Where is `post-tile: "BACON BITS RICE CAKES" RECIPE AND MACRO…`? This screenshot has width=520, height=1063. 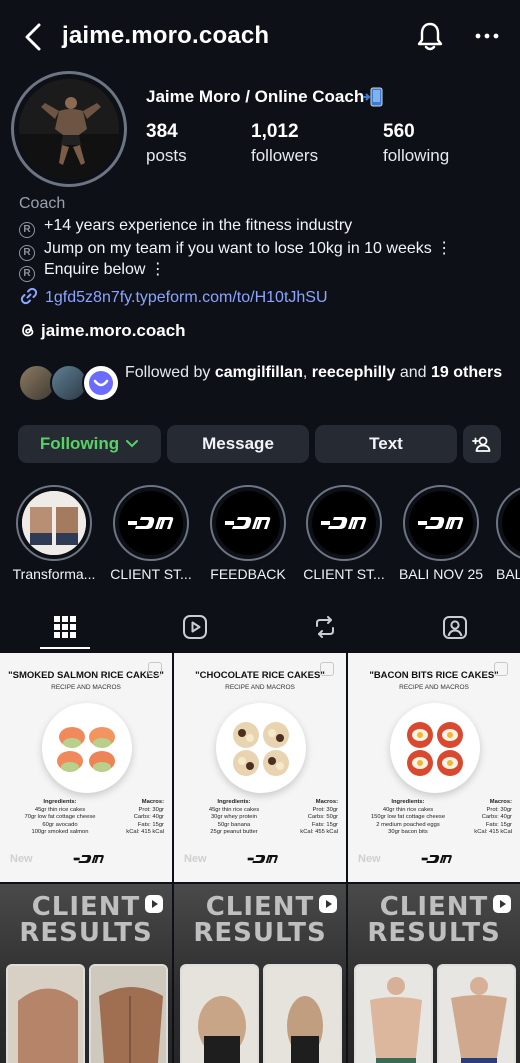 post-tile: "BACON BITS RICE CAKES" RECIPE AND MACRO… is located at coordinates (434, 767).